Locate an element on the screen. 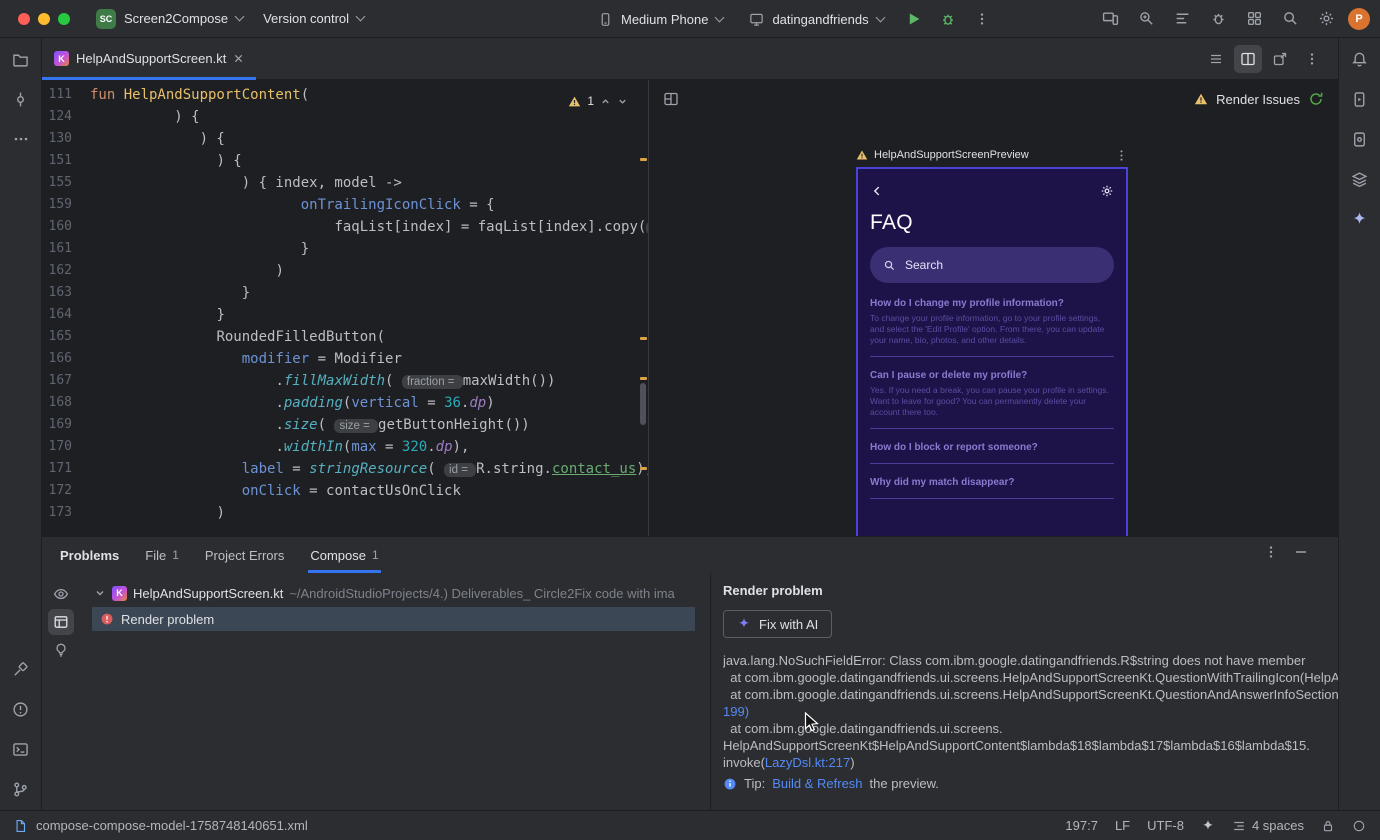  project-widget: SC Screen2Compose is located at coordinates (169, 19).